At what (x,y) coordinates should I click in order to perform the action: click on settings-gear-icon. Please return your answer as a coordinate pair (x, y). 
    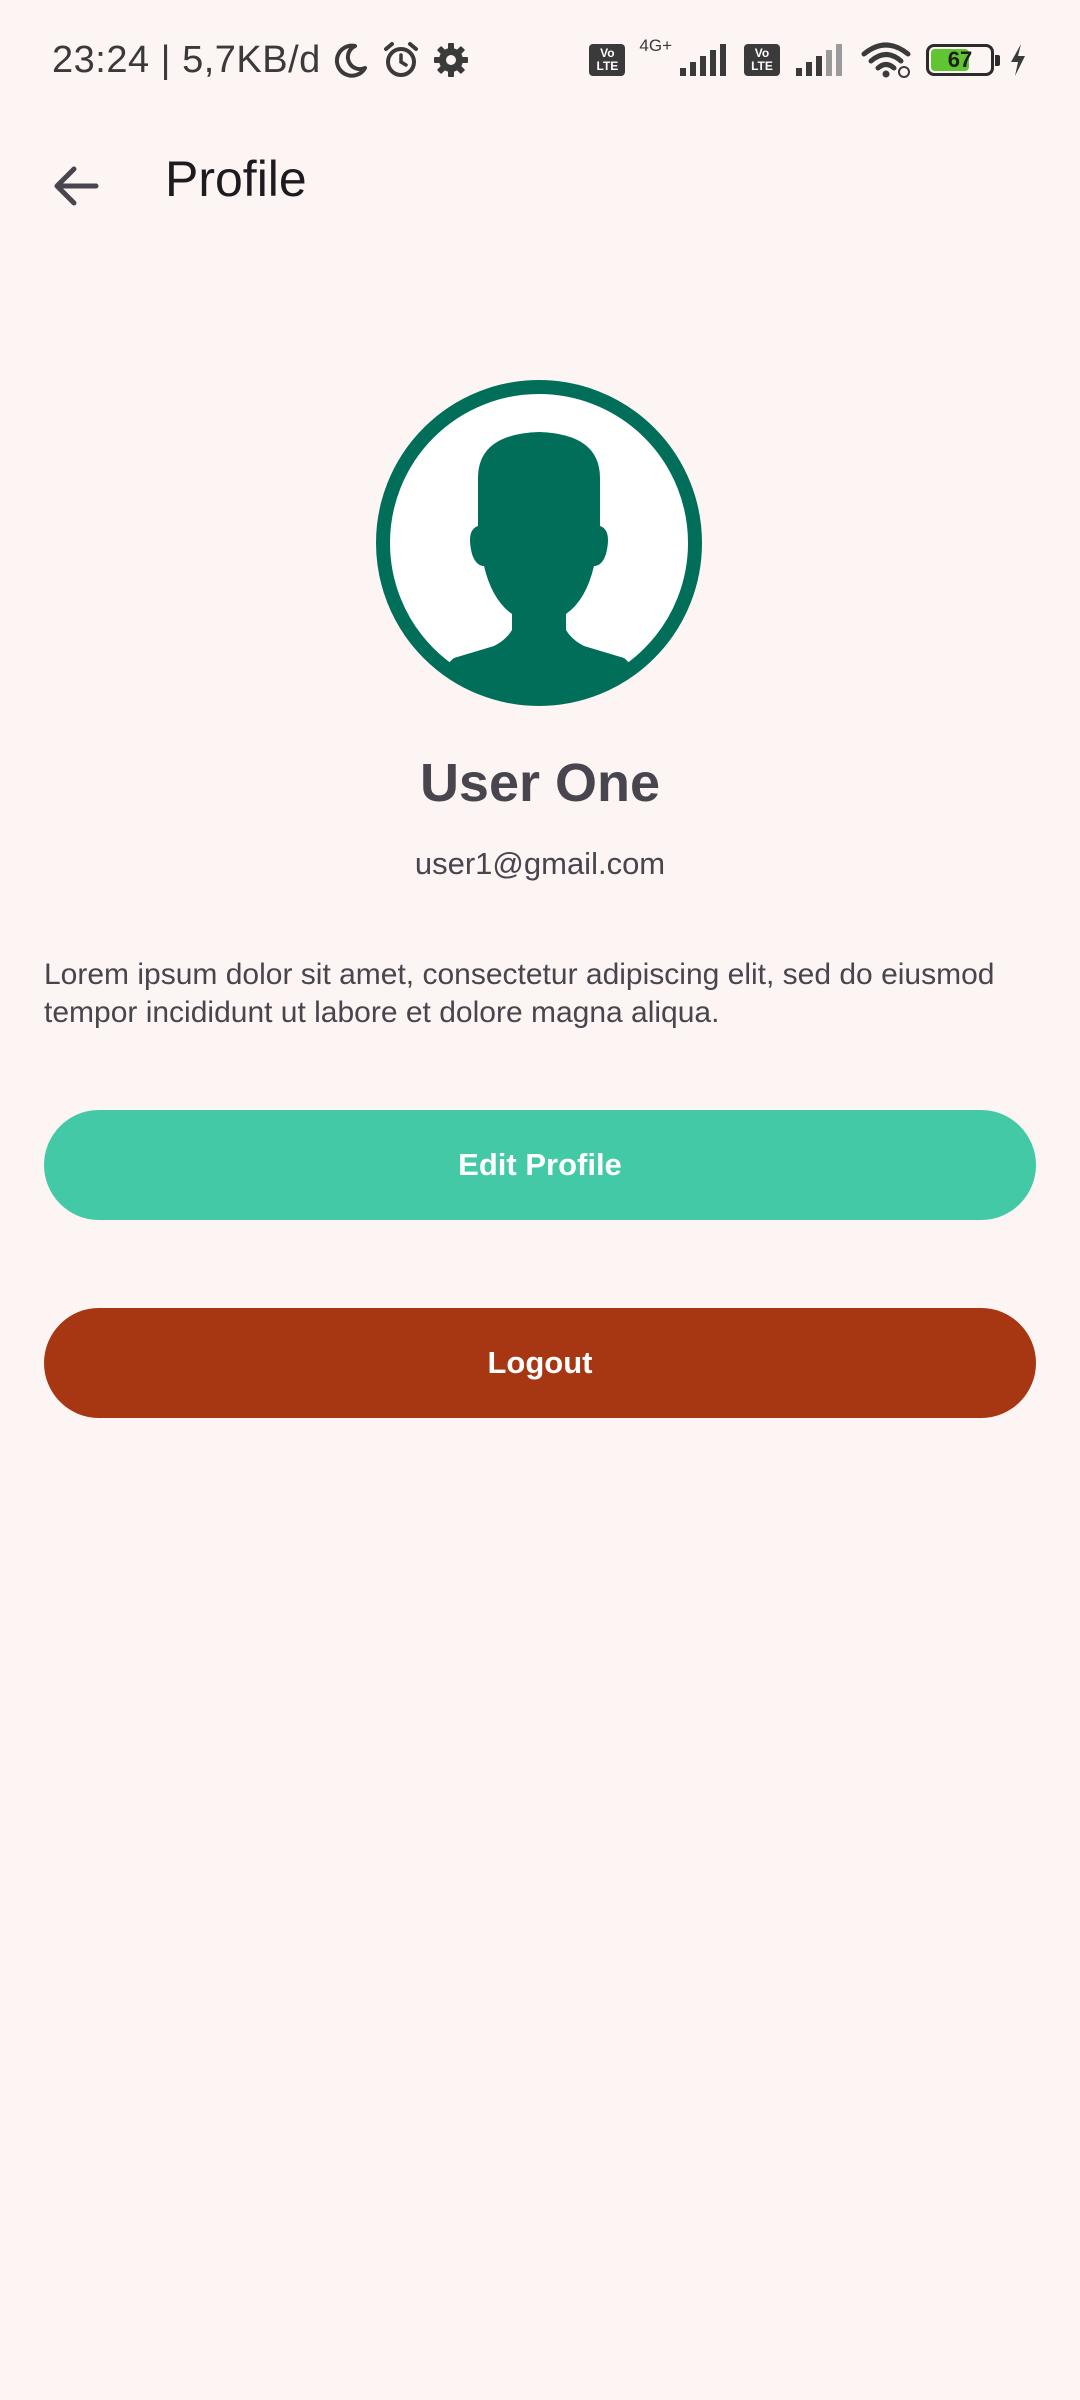
    Looking at the image, I should click on (450, 60).